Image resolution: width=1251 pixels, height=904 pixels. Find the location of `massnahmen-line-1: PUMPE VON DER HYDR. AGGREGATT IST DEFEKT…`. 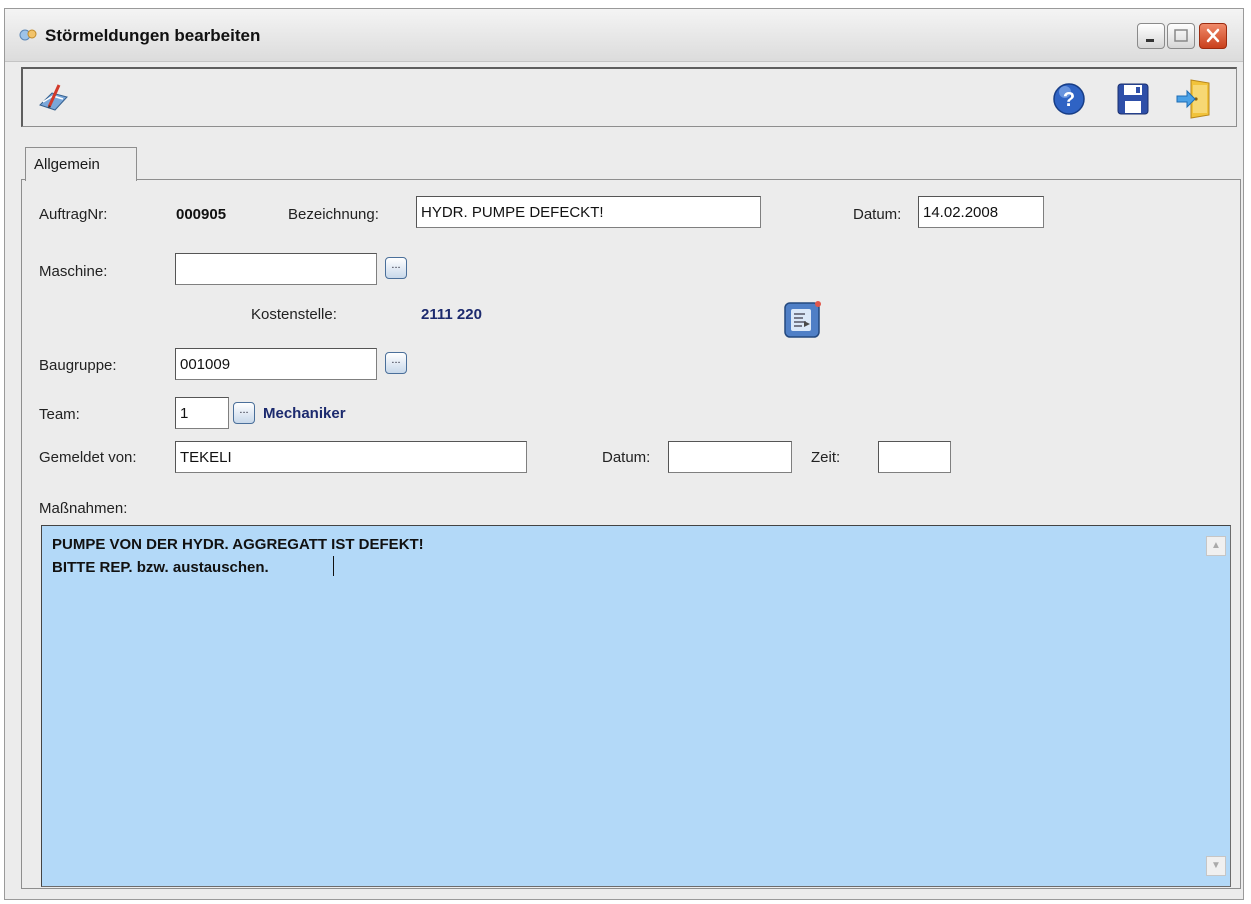

massnahmen-line-1: PUMPE VON DER HYDR. AGGREGATT IST DEFEKT… is located at coordinates (238, 544).